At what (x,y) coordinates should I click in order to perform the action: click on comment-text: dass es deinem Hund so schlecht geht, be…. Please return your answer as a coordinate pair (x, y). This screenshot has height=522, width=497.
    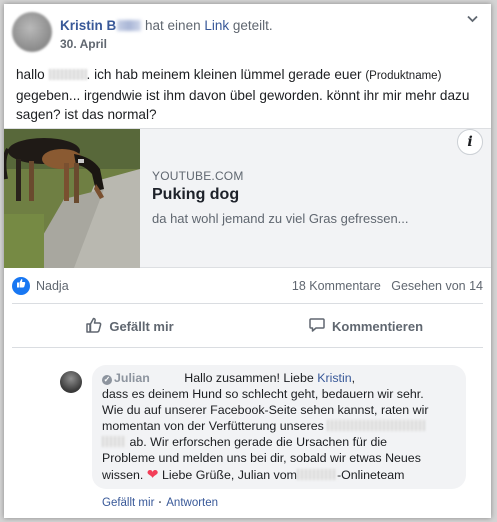
    Looking at the image, I should click on (263, 394).